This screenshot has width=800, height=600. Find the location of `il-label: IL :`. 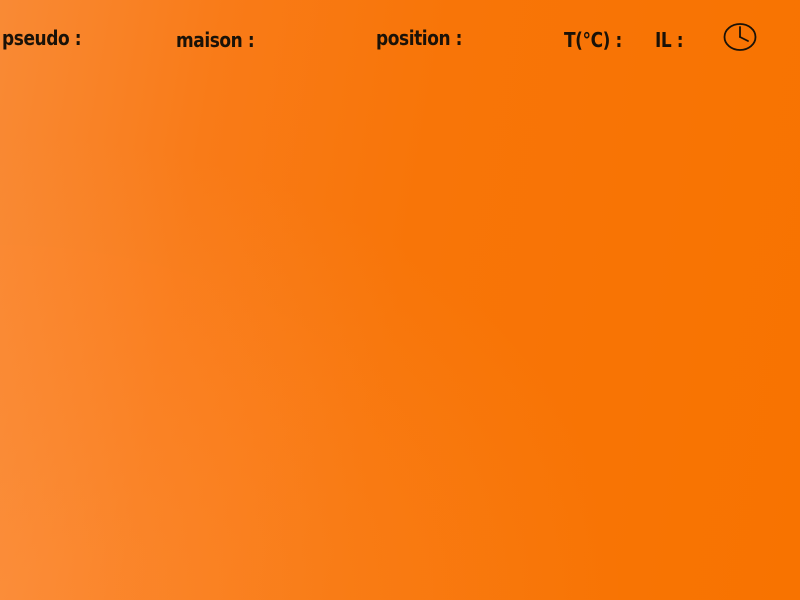

il-label: IL : is located at coordinates (669, 40).